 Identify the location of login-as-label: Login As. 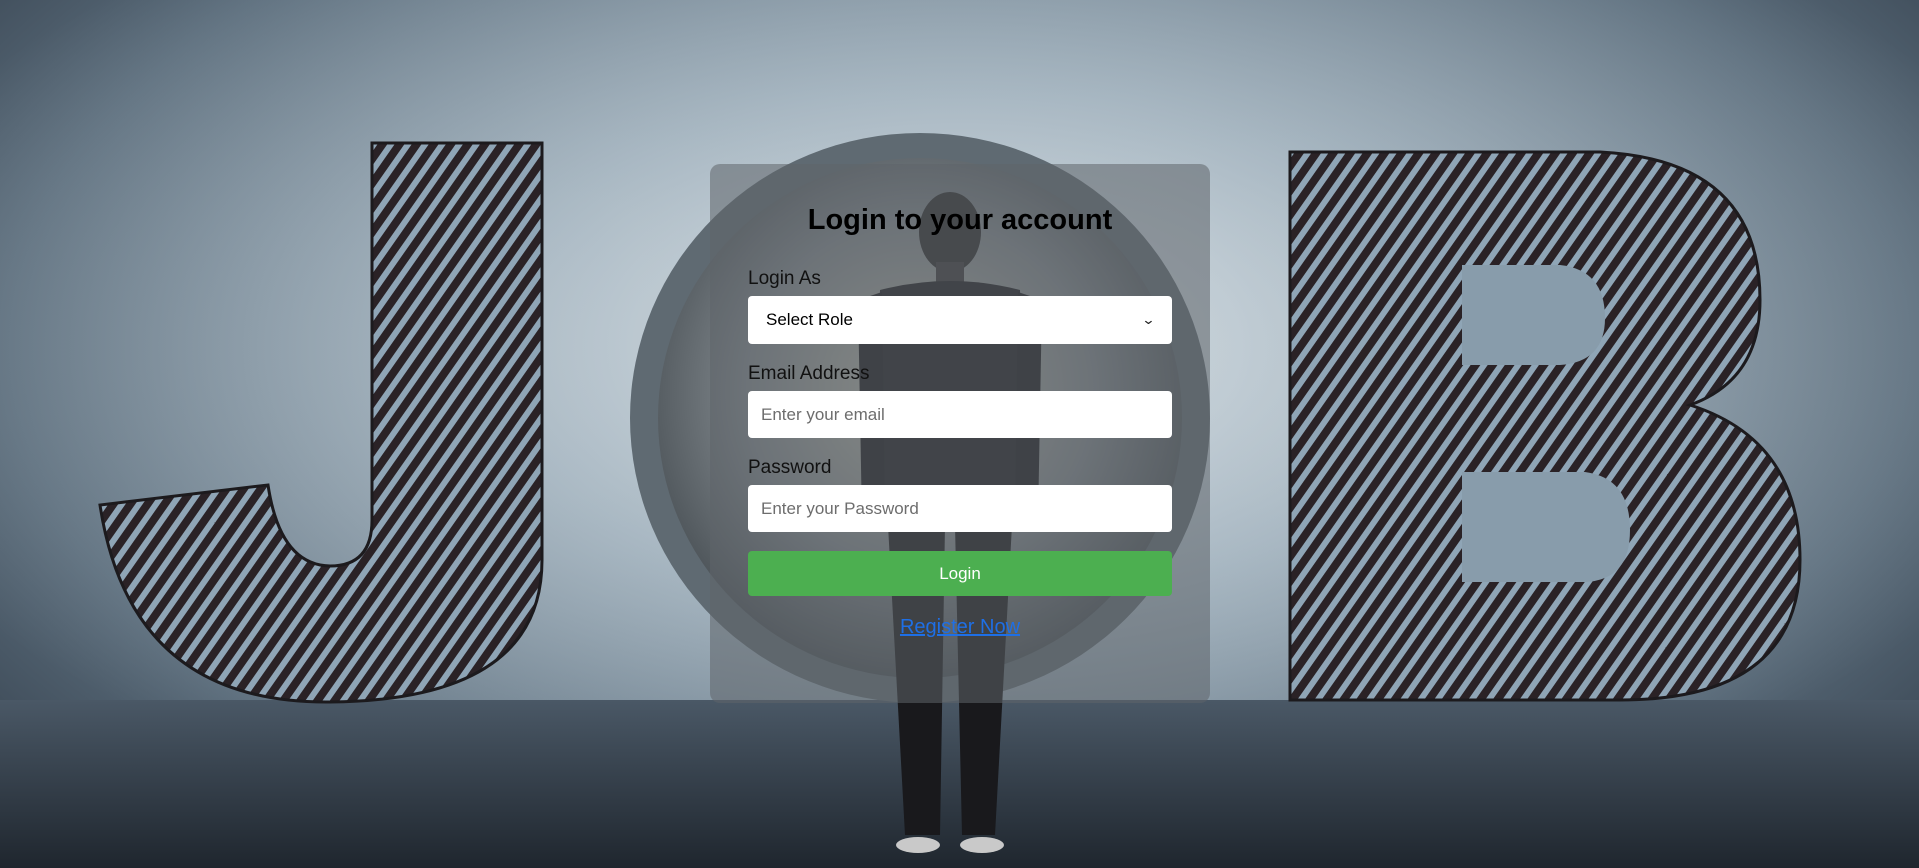
(784, 278).